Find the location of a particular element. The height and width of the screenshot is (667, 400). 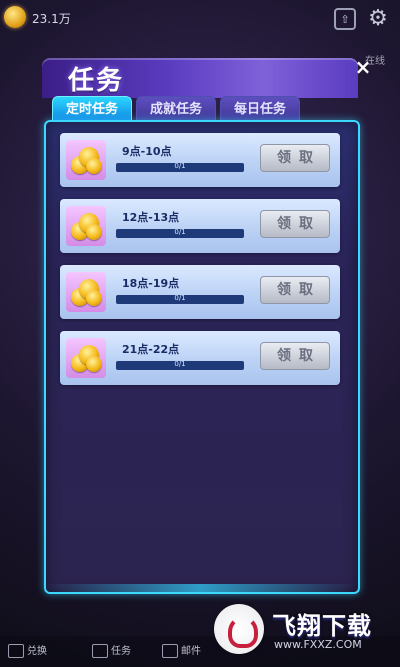

nav-mail: 邮件 is located at coordinates (181, 650).